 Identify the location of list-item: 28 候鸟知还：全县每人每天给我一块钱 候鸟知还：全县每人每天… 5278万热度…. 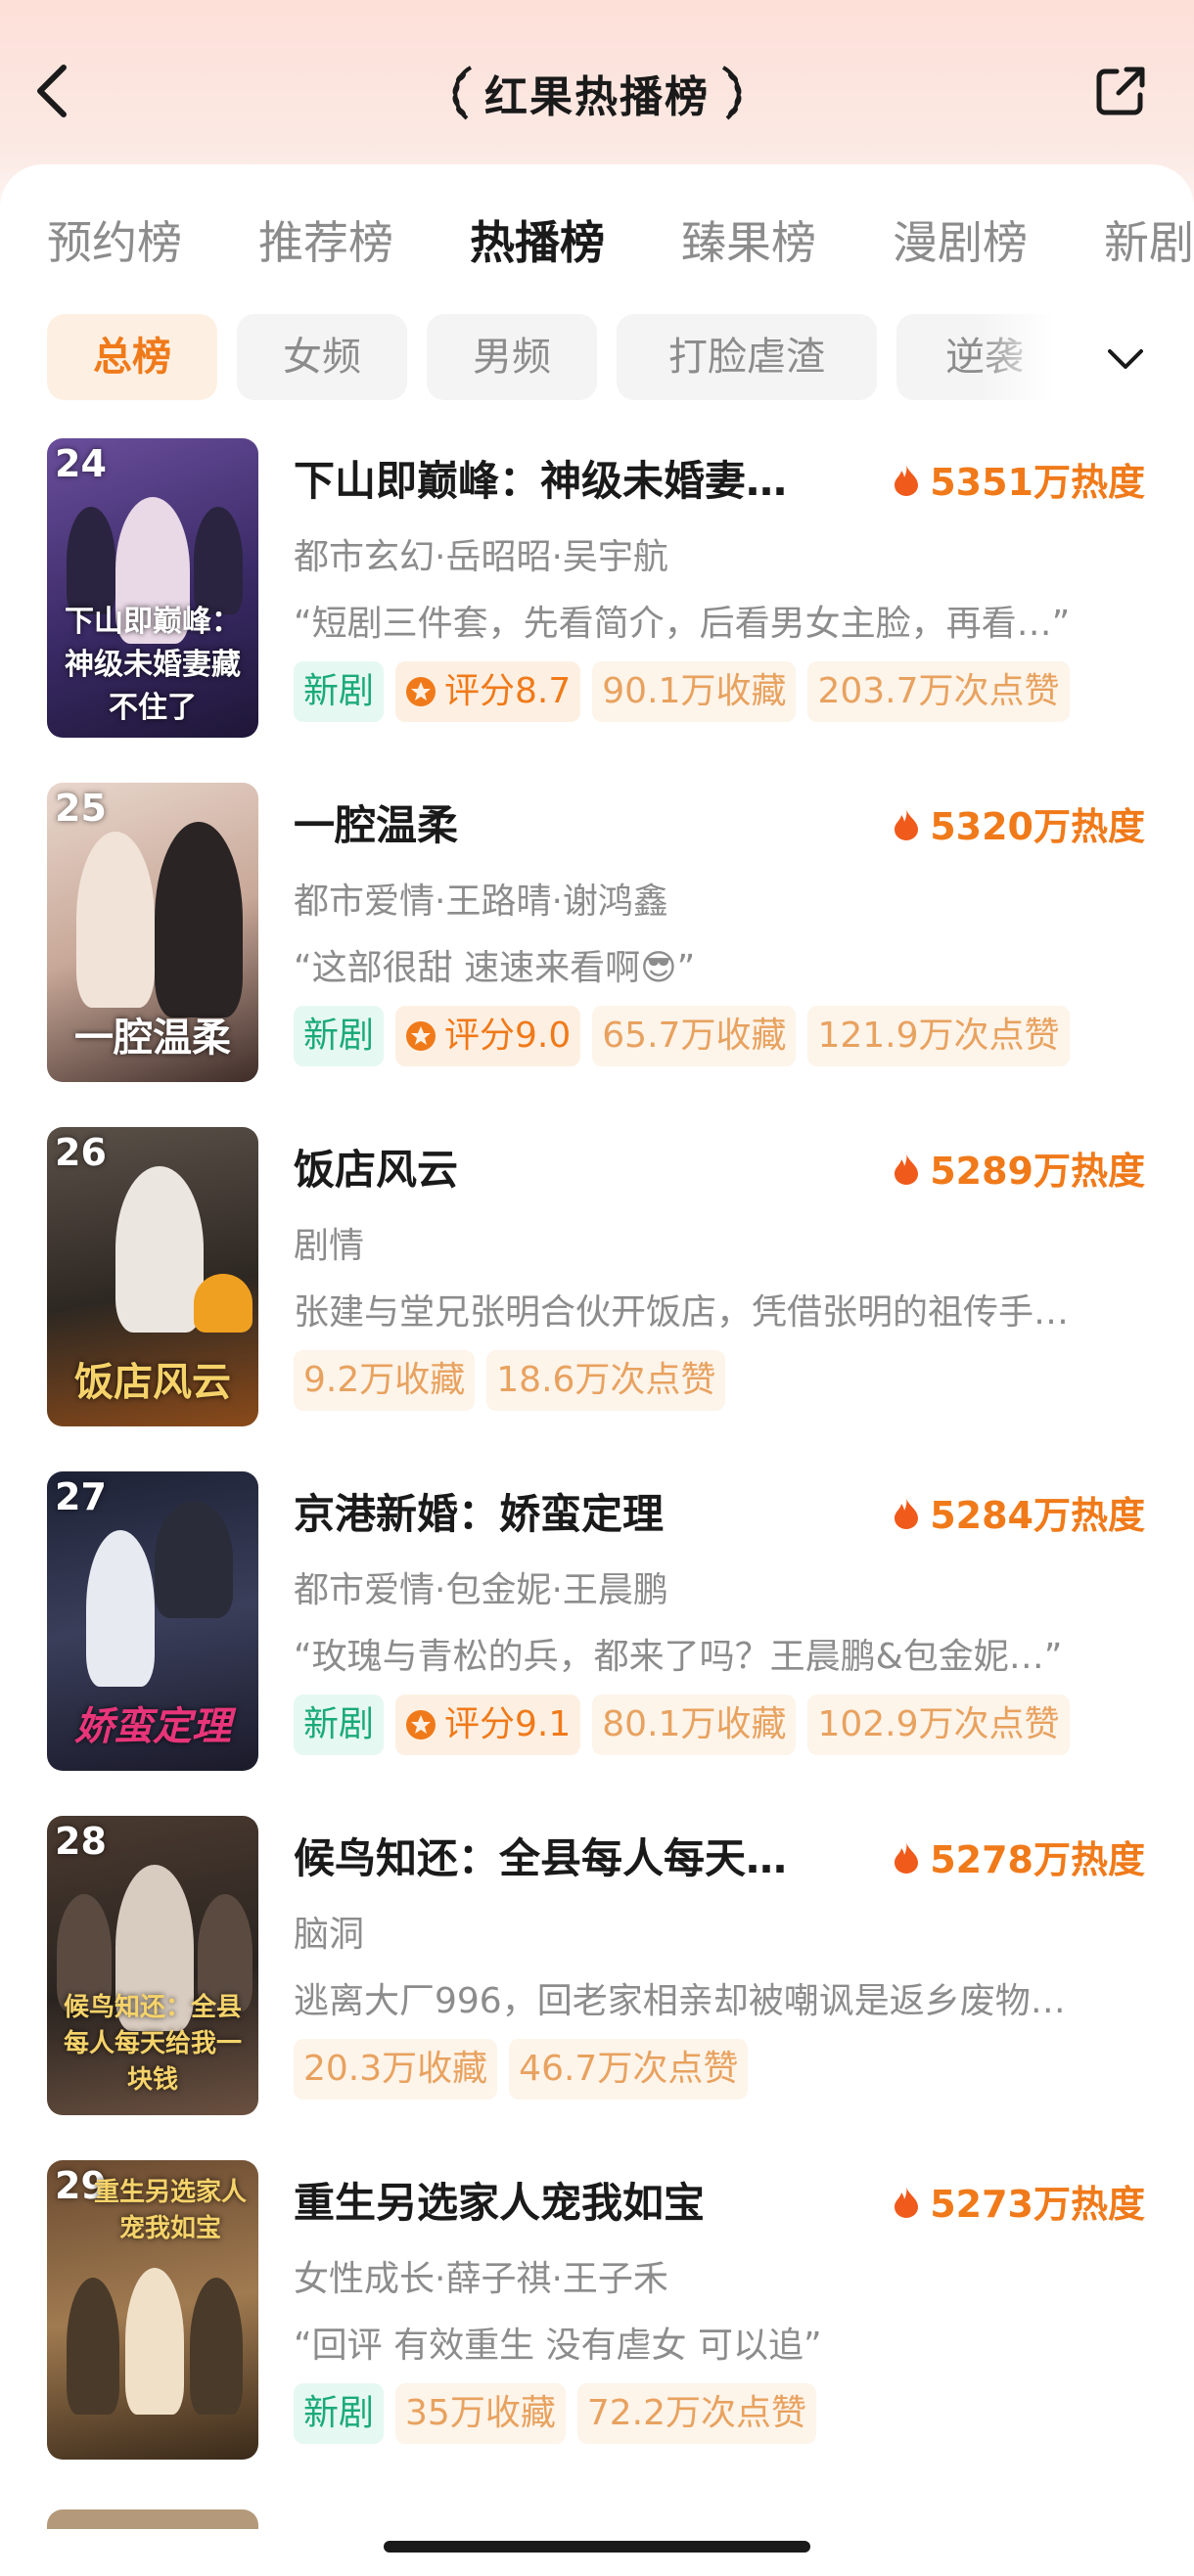
(597, 1967).